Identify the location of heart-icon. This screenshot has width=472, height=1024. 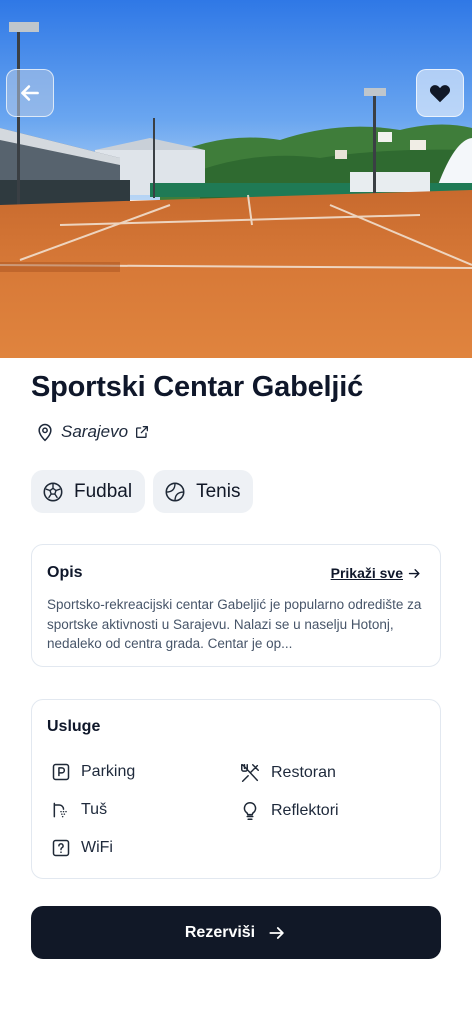
(440, 94).